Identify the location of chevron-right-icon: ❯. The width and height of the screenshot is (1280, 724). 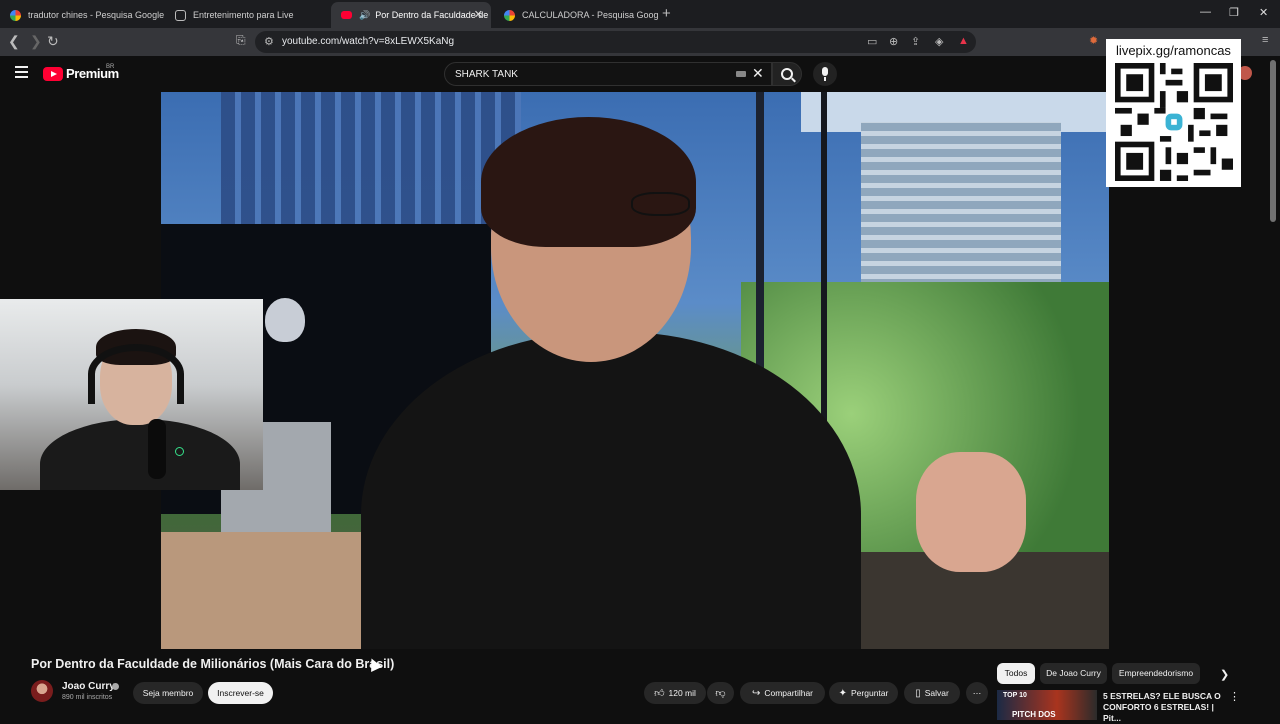
(1224, 674).